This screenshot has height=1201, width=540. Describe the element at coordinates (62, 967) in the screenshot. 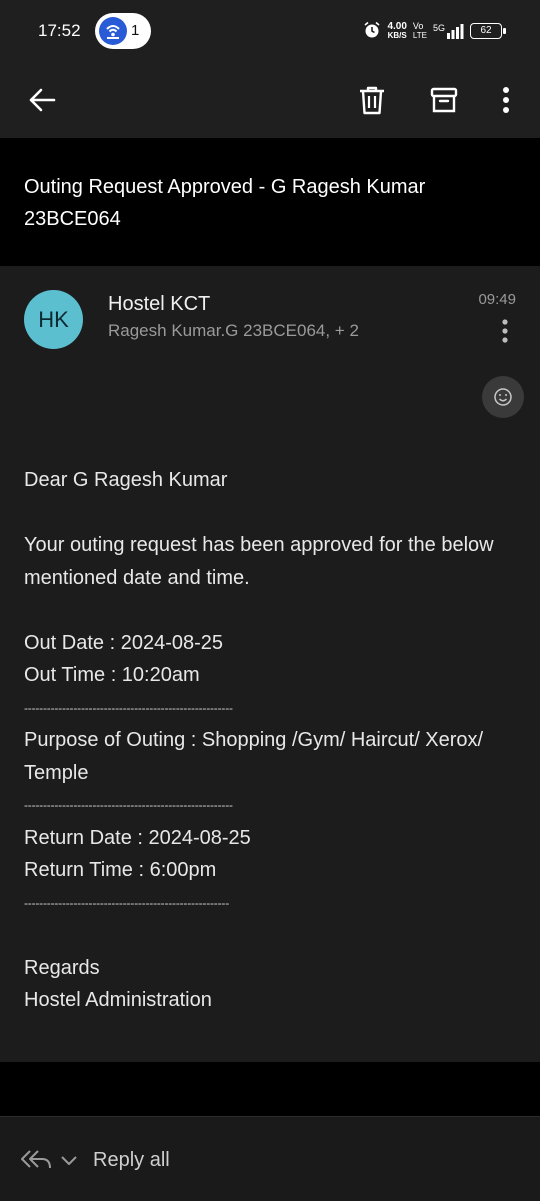

I see `regards: Regards` at that location.